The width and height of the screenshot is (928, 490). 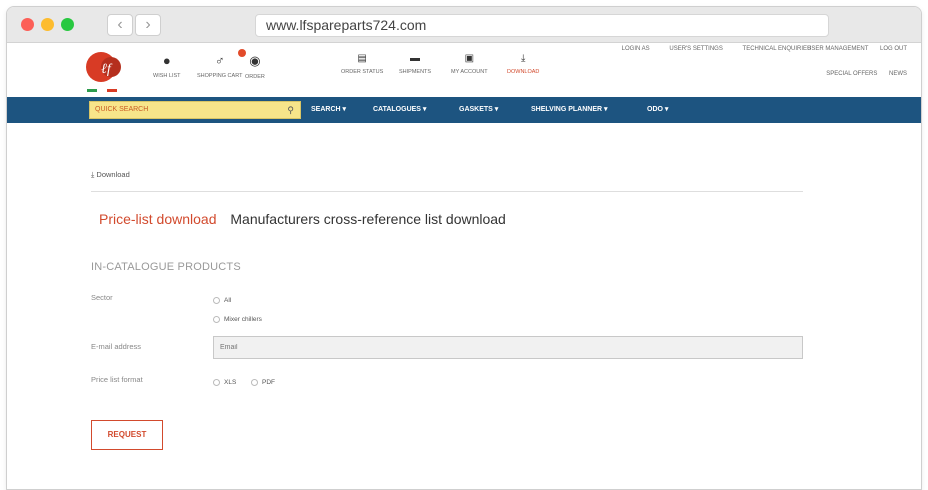 What do you see at coordinates (636, 49) in the screenshot?
I see `login-as-link: LOGIN AS` at bounding box center [636, 49].